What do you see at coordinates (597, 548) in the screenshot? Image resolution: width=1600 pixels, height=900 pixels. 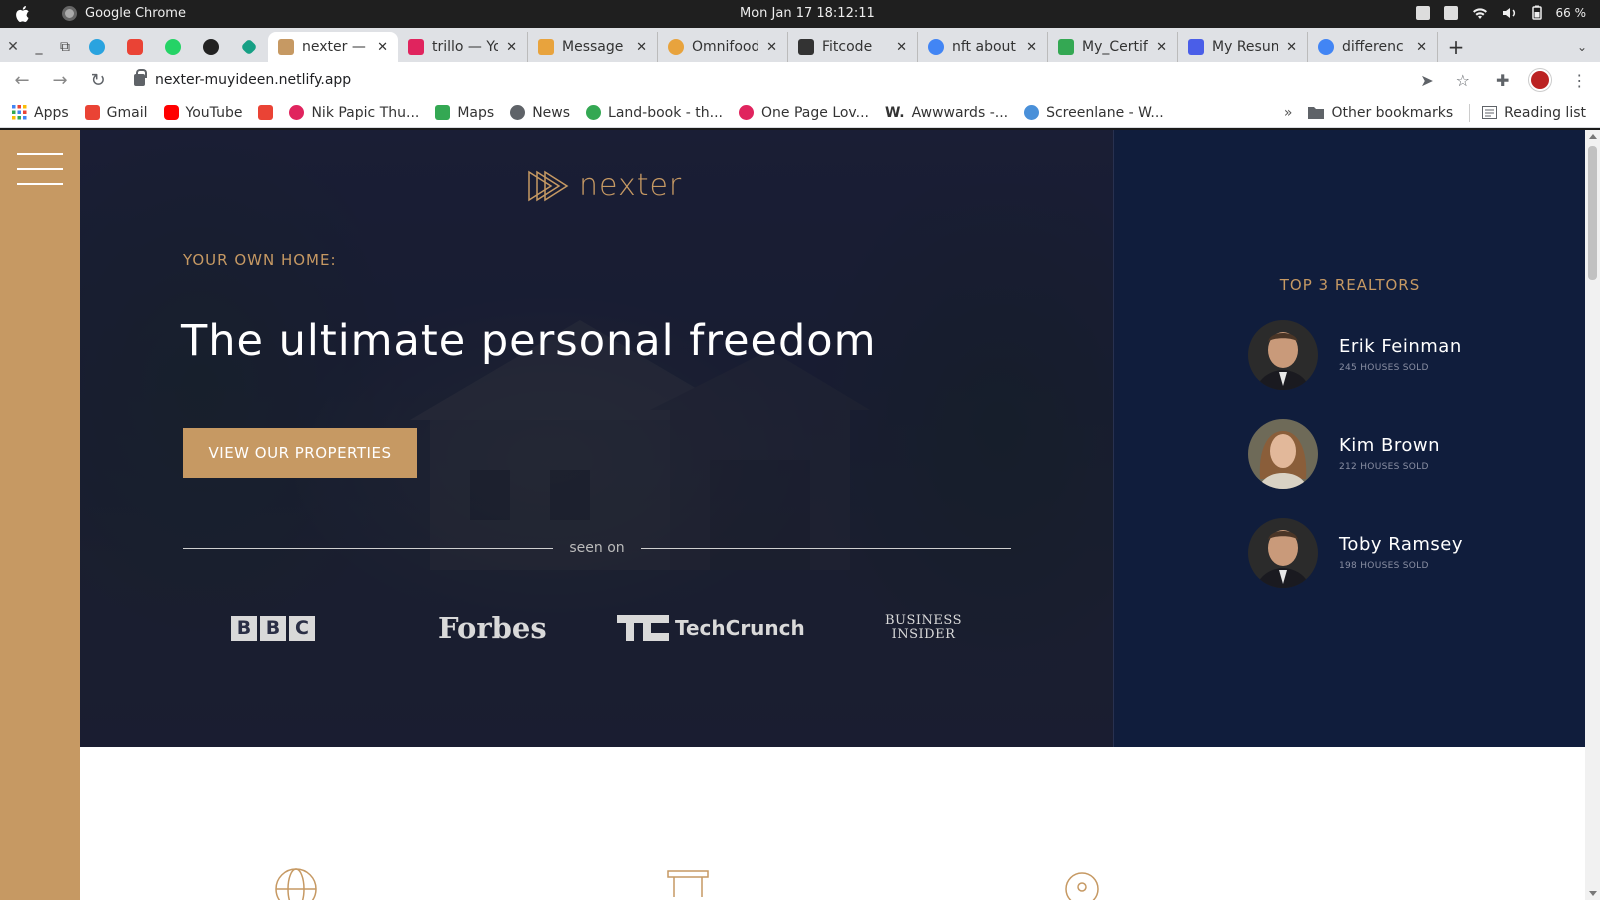 I see `seen-on-divider: seen on` at bounding box center [597, 548].